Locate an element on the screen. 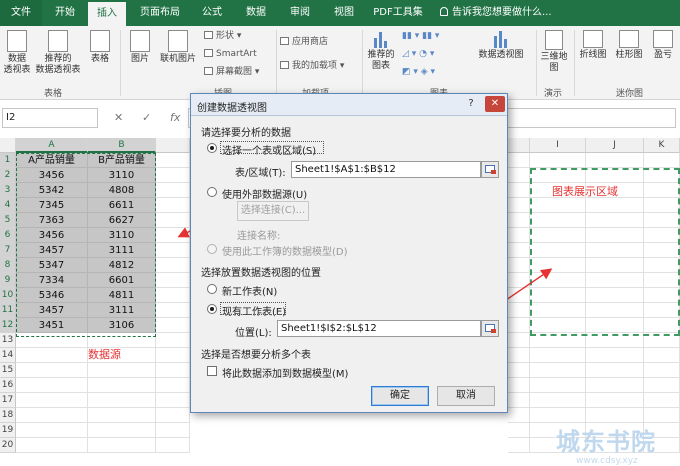 This screenshot has height=466, width=680. table-cell: 7345 is located at coordinates (52, 205).